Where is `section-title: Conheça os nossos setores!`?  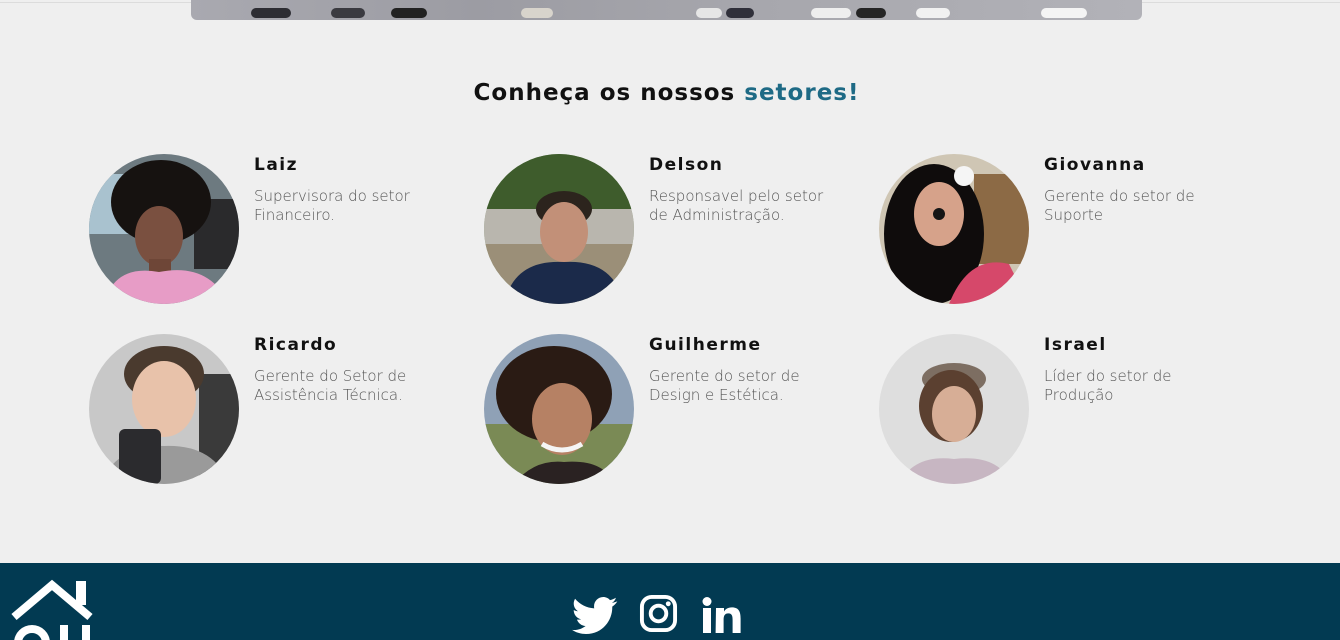
section-title: Conheça os nossos setores! is located at coordinates (666, 93).